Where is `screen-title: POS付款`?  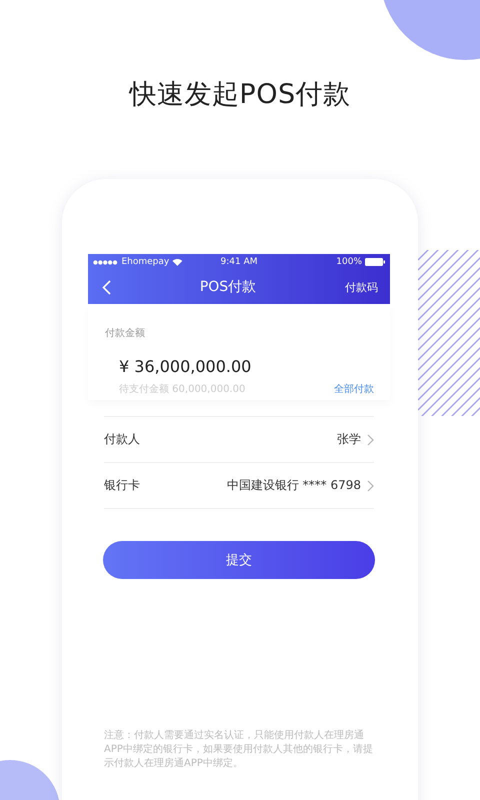 screen-title: POS付款 is located at coordinates (228, 287).